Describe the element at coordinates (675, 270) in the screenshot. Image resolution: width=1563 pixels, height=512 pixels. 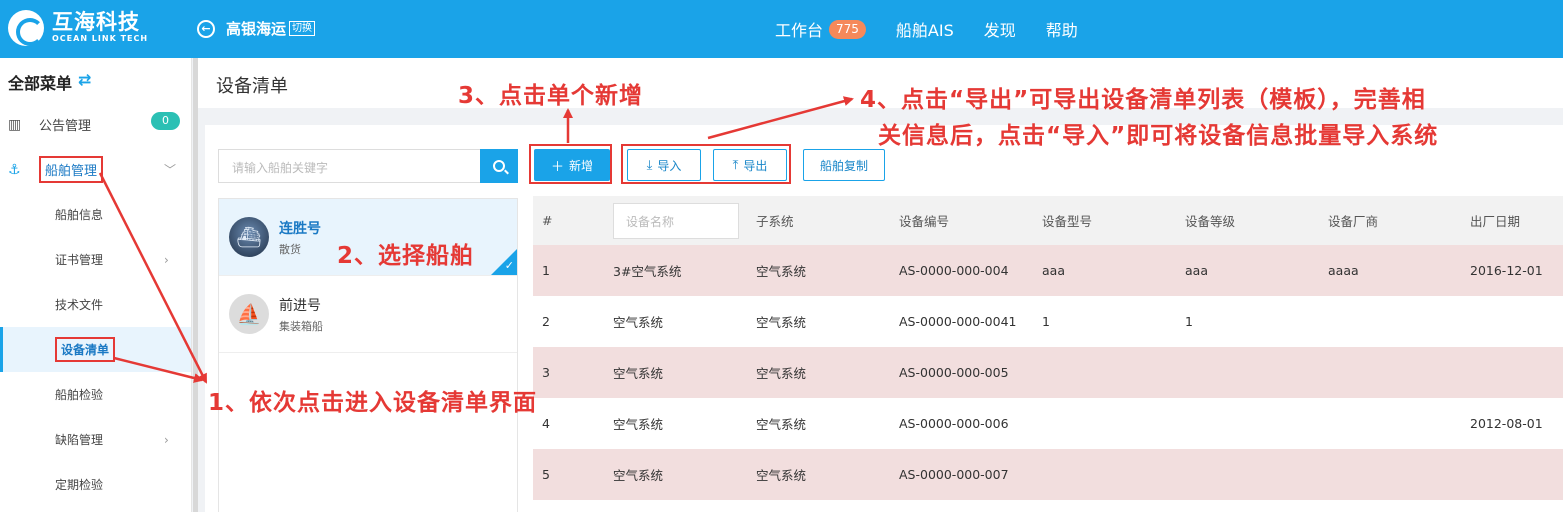
I see `table-cell: 3#空气系统` at that location.